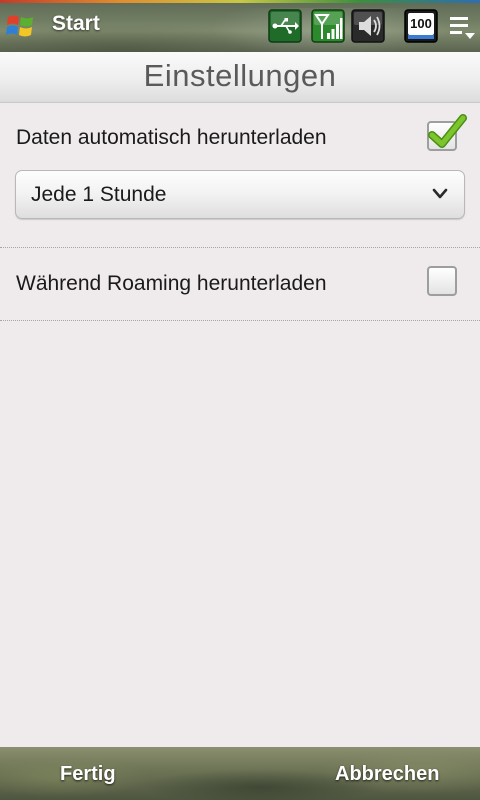 This screenshot has width=480, height=800. Describe the element at coordinates (440, 193) in the screenshot. I see `chevron-down-icon` at that location.